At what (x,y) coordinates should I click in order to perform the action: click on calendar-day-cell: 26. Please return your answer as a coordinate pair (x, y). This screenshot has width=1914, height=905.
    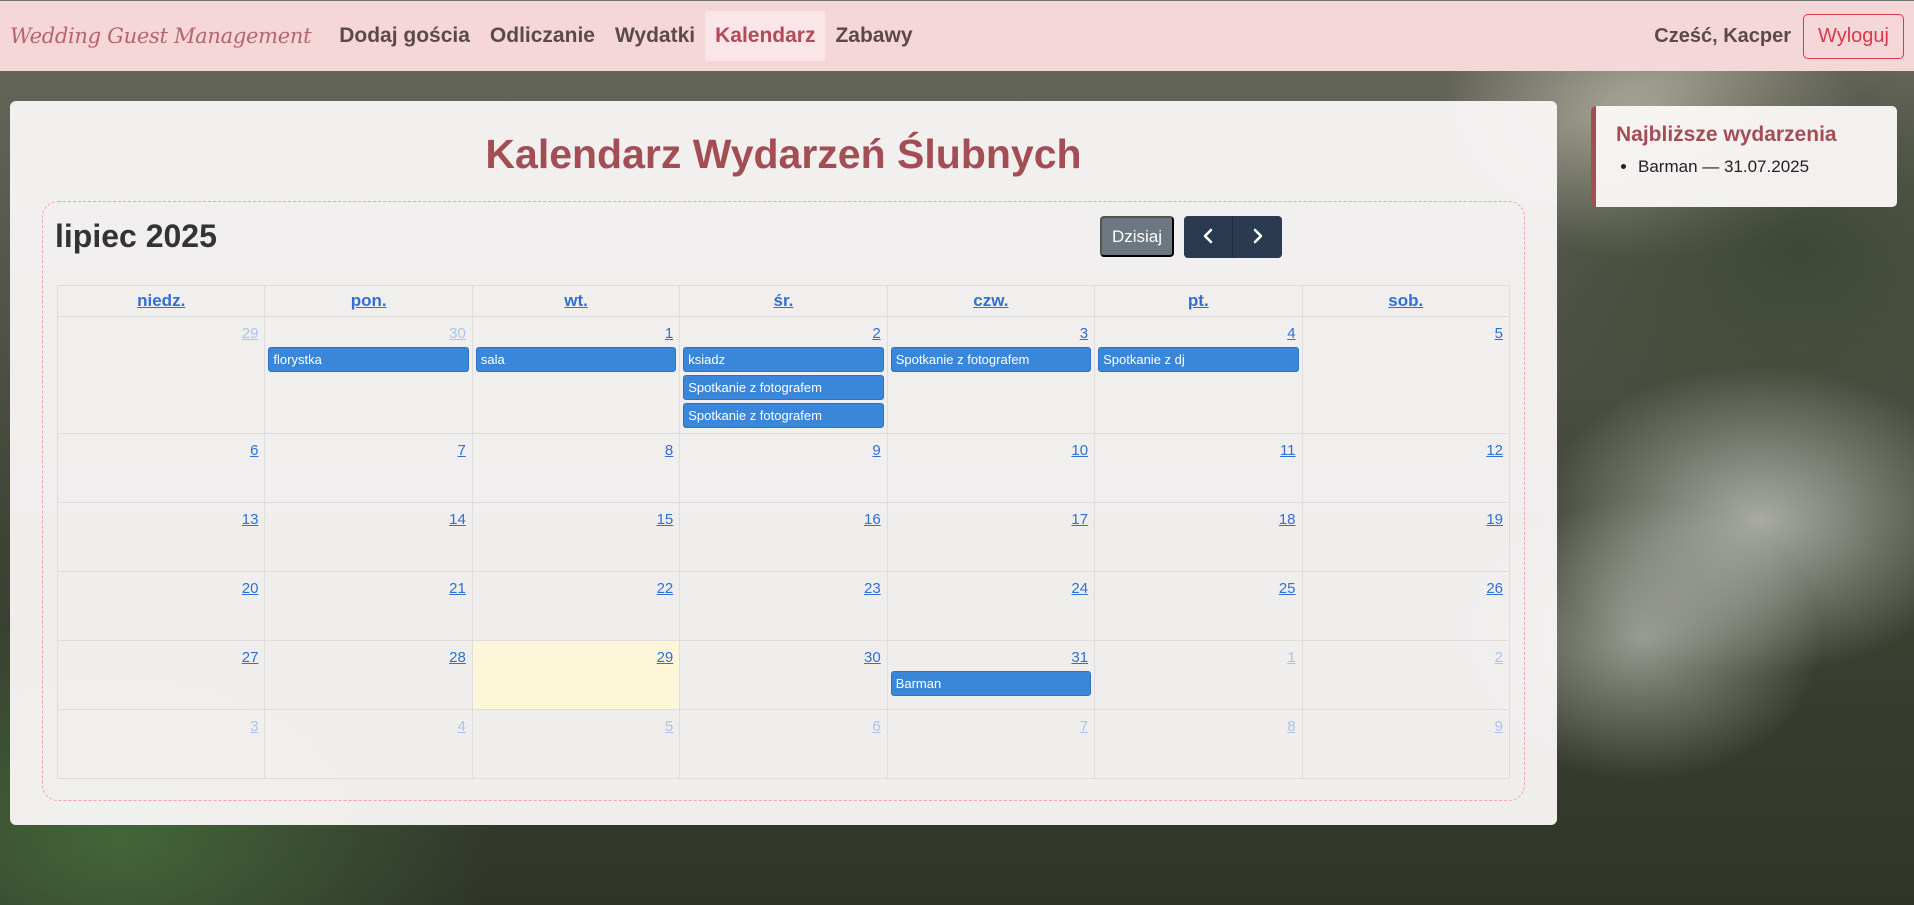
    Looking at the image, I should click on (1406, 606).